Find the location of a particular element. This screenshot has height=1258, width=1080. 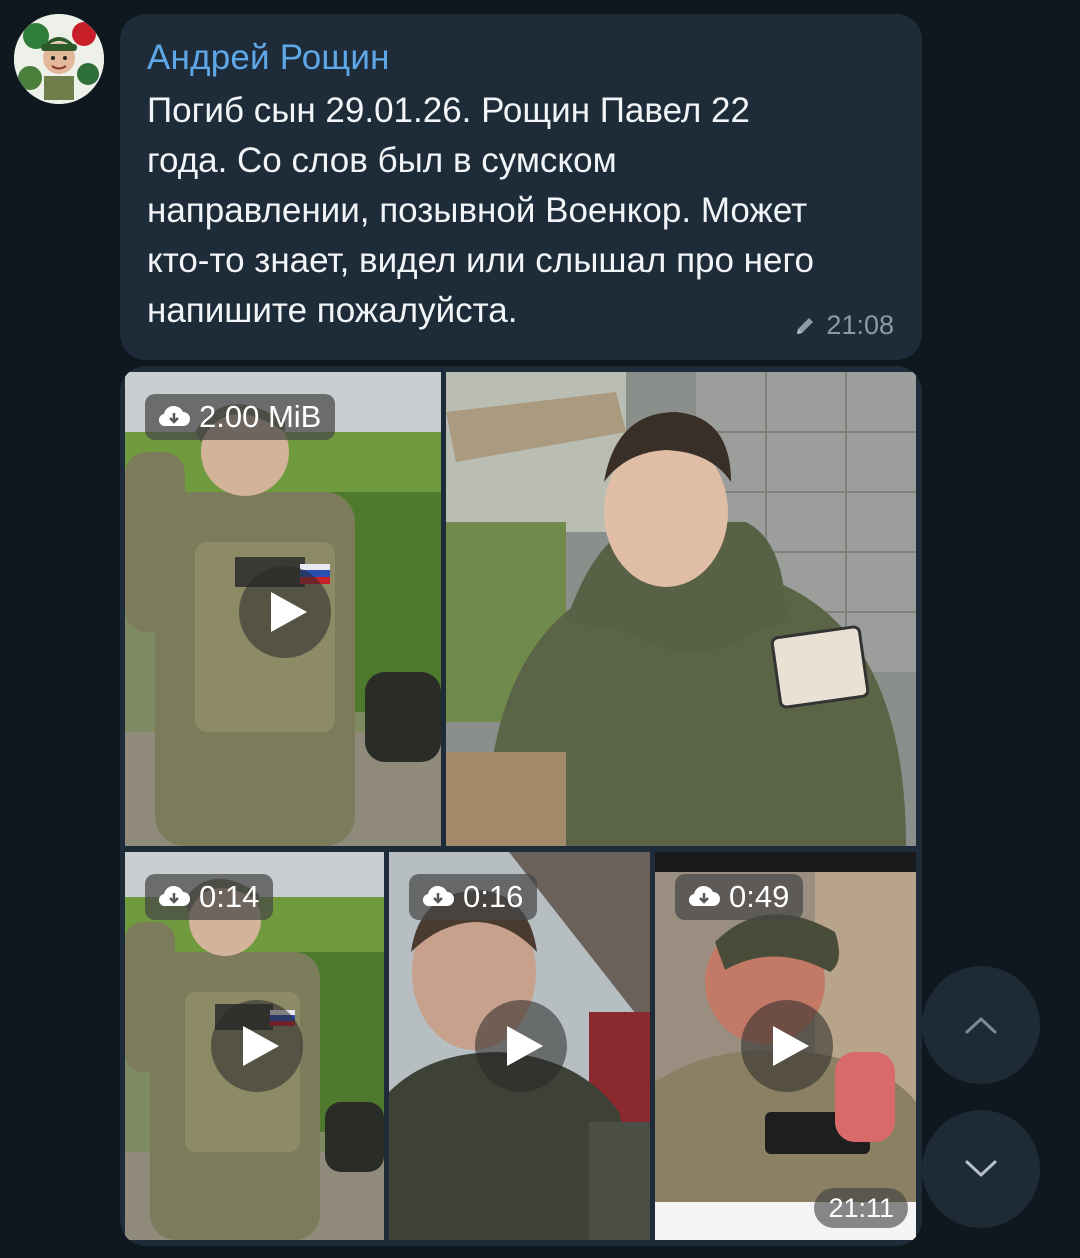

video-tile-3: 0:16 is located at coordinates (519, 1046).